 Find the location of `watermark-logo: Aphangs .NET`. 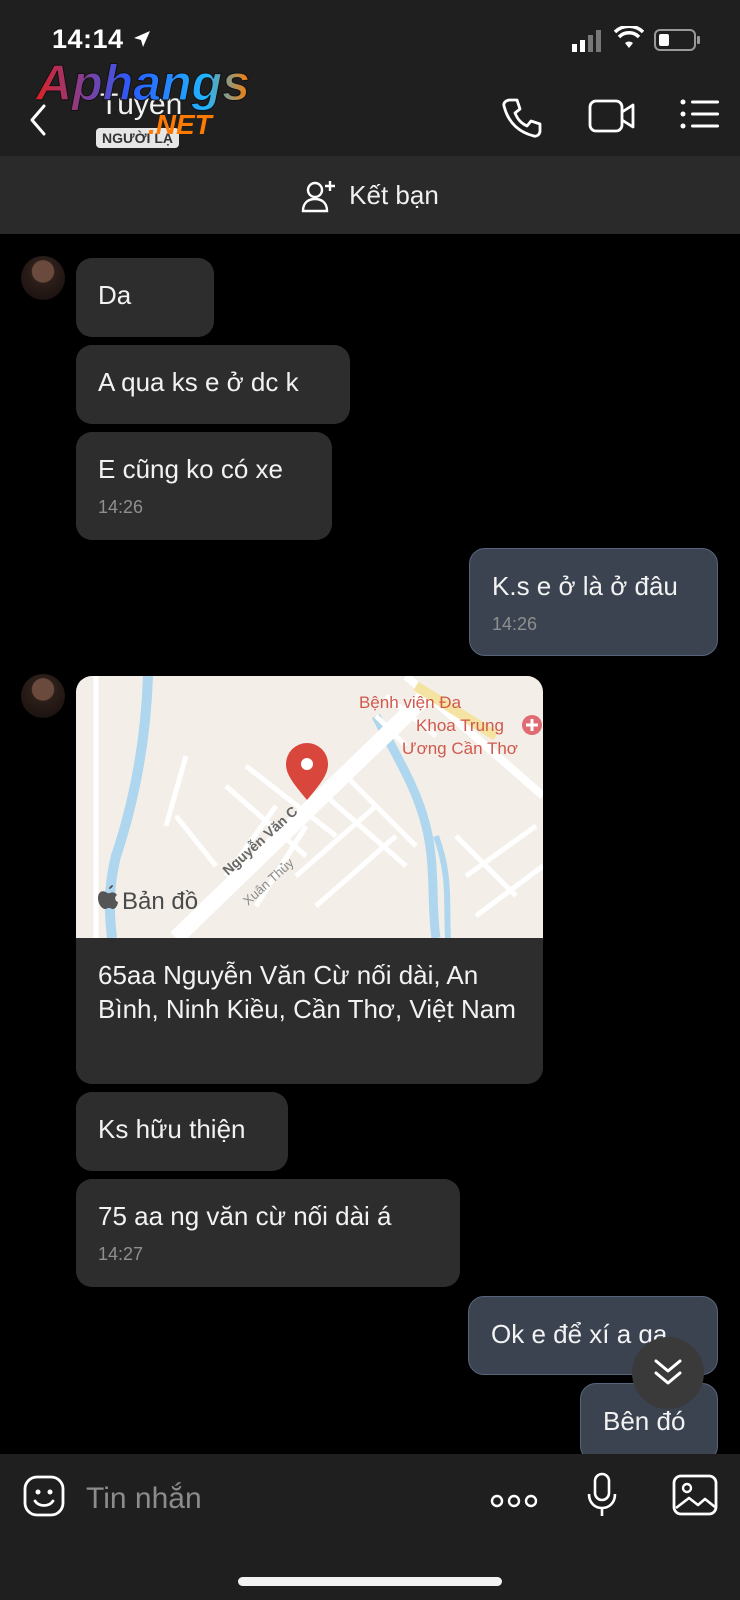

watermark-logo: Aphangs .NET is located at coordinates (143, 98).